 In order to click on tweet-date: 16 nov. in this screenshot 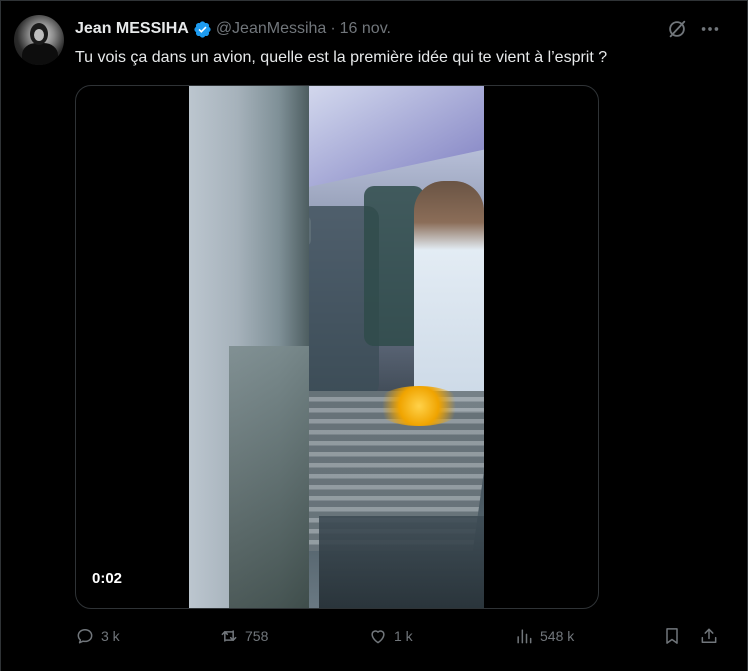, I will do `click(365, 29)`.